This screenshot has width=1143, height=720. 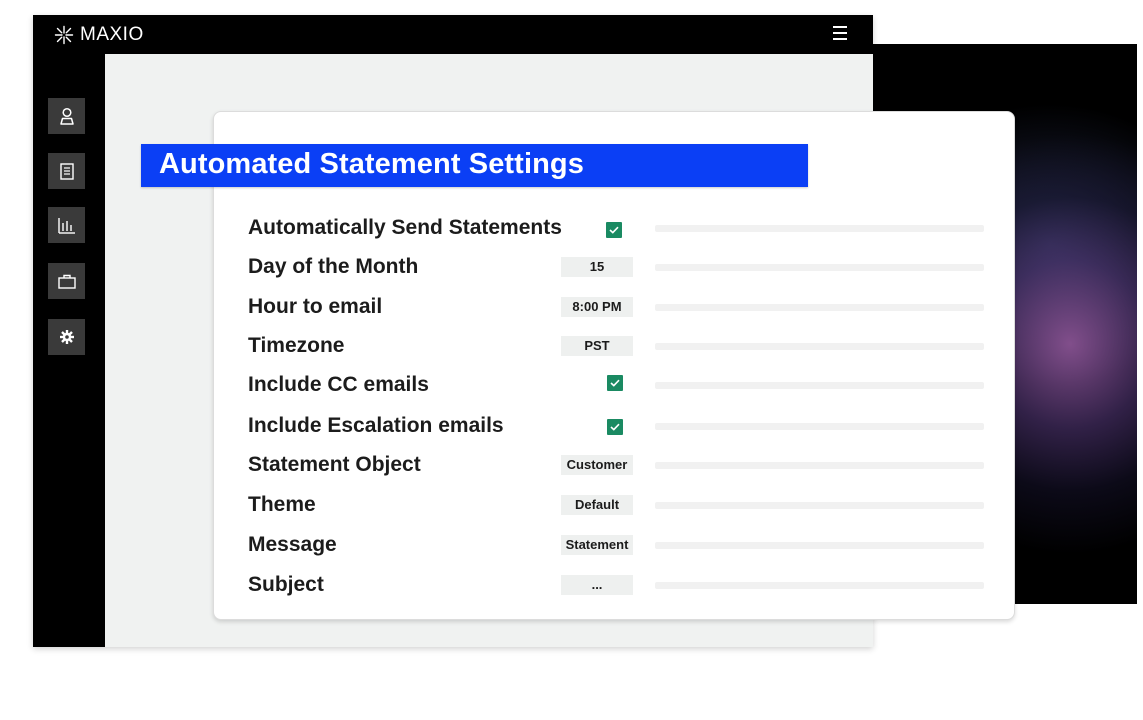 What do you see at coordinates (405, 227) in the screenshot?
I see `setting-label: Automatically Send Statements` at bounding box center [405, 227].